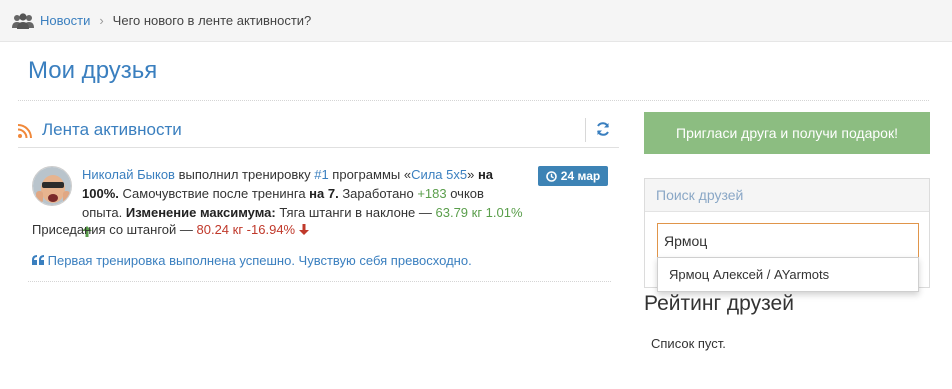 This screenshot has width=952, height=389. What do you see at coordinates (25, 131) in the screenshot?
I see `rss-icon` at bounding box center [25, 131].